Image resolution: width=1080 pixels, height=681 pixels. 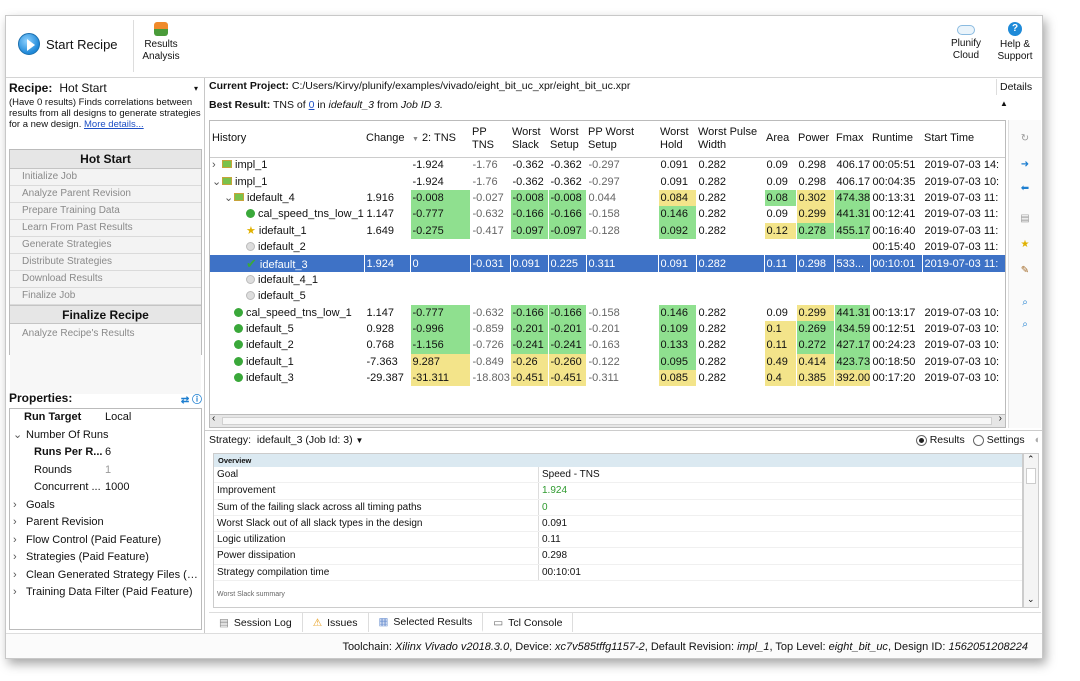 What do you see at coordinates (780, 329) in the screenshot?
I see `grid-cell: 0.1` at bounding box center [780, 329].